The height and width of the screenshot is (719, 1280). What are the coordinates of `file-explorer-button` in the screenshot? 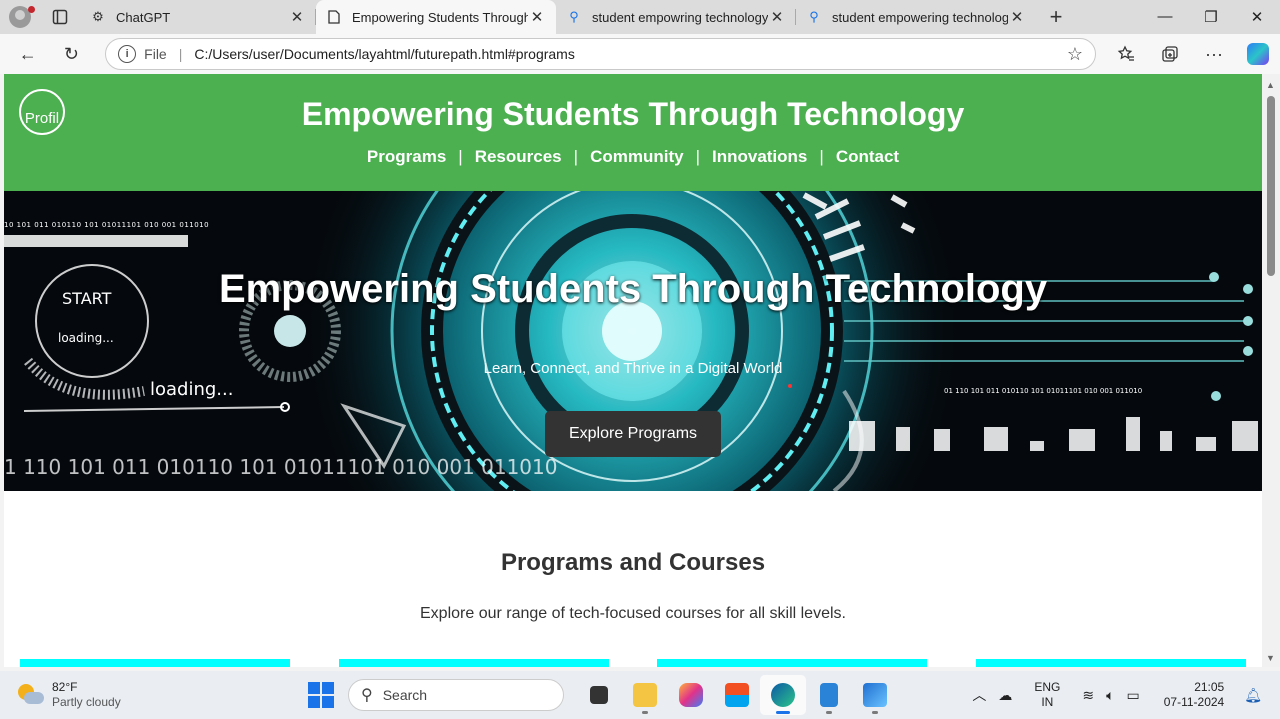 It's located at (645, 695).